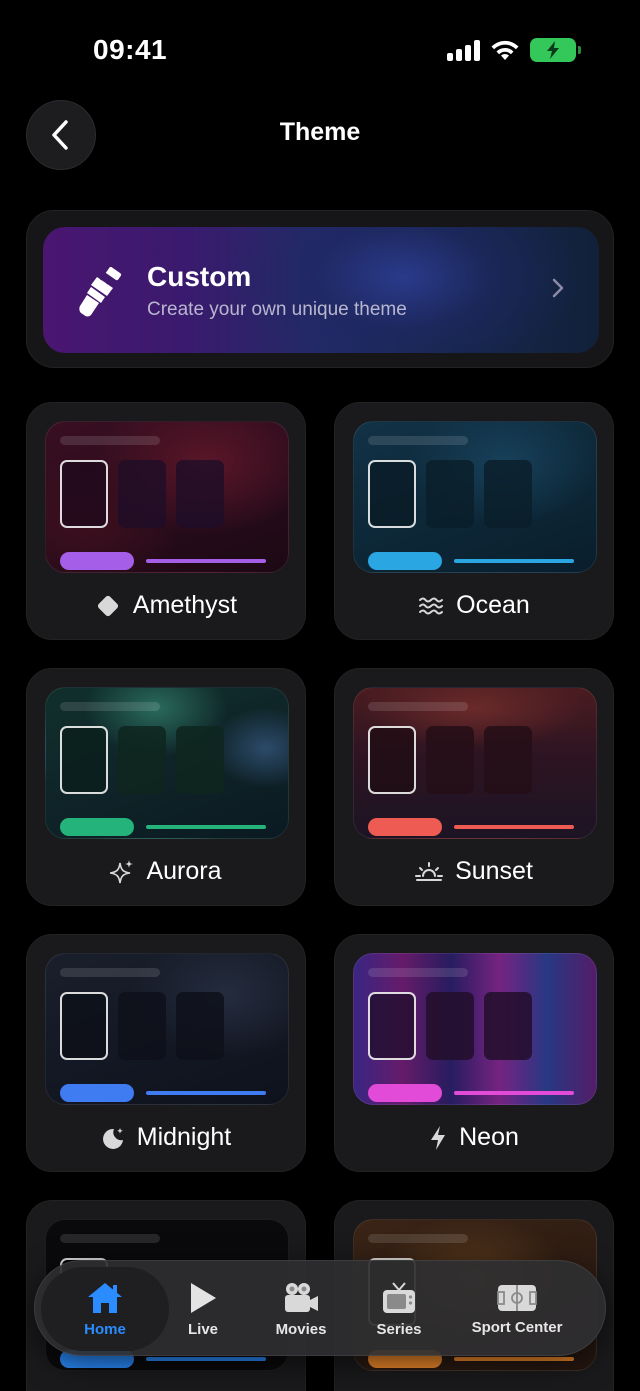 This screenshot has height=1391, width=640. Describe the element at coordinates (493, 605) in the screenshot. I see `theme-name: Ocean` at that location.